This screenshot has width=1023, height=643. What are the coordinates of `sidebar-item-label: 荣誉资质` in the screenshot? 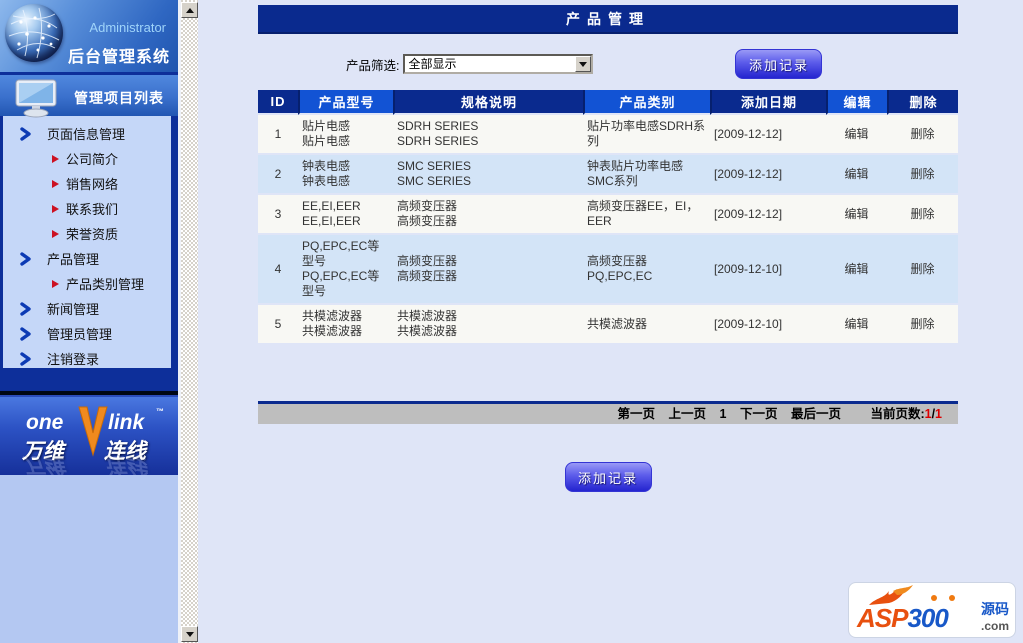 It's located at (92, 234).